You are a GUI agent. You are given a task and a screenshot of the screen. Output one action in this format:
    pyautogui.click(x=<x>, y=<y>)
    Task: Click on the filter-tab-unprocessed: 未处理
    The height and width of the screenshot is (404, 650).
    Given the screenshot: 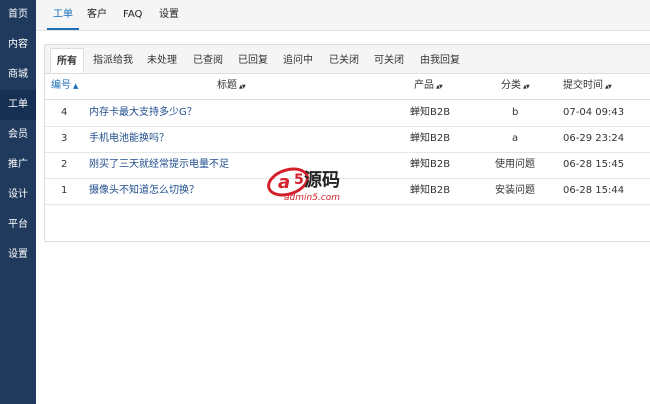 What is the action you would take?
    pyautogui.click(x=162, y=60)
    